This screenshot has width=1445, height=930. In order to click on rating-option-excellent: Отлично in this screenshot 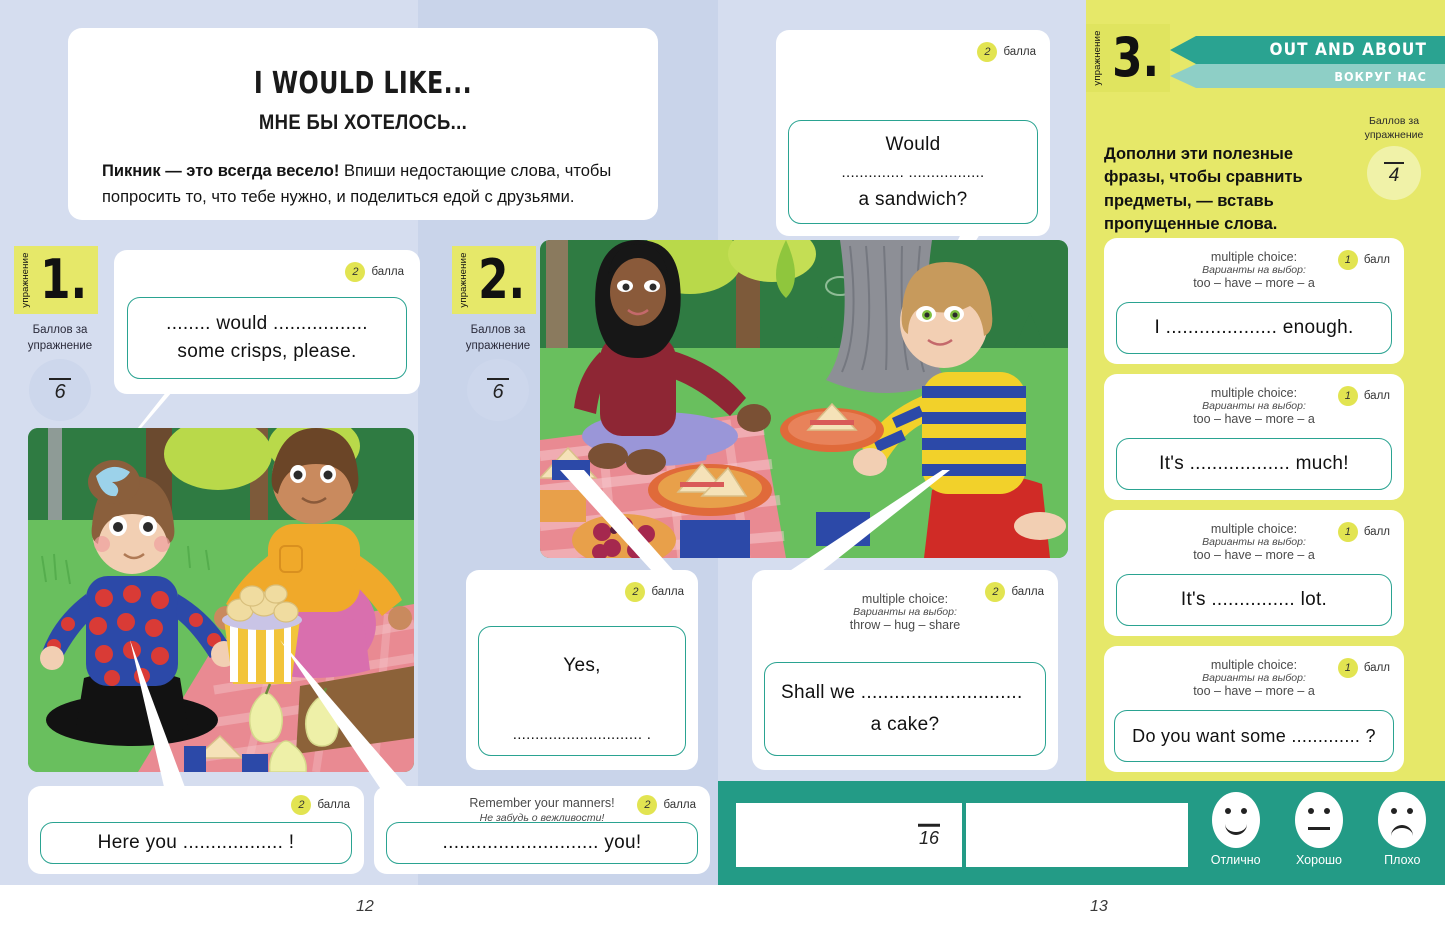, I will do `click(1235, 829)`.